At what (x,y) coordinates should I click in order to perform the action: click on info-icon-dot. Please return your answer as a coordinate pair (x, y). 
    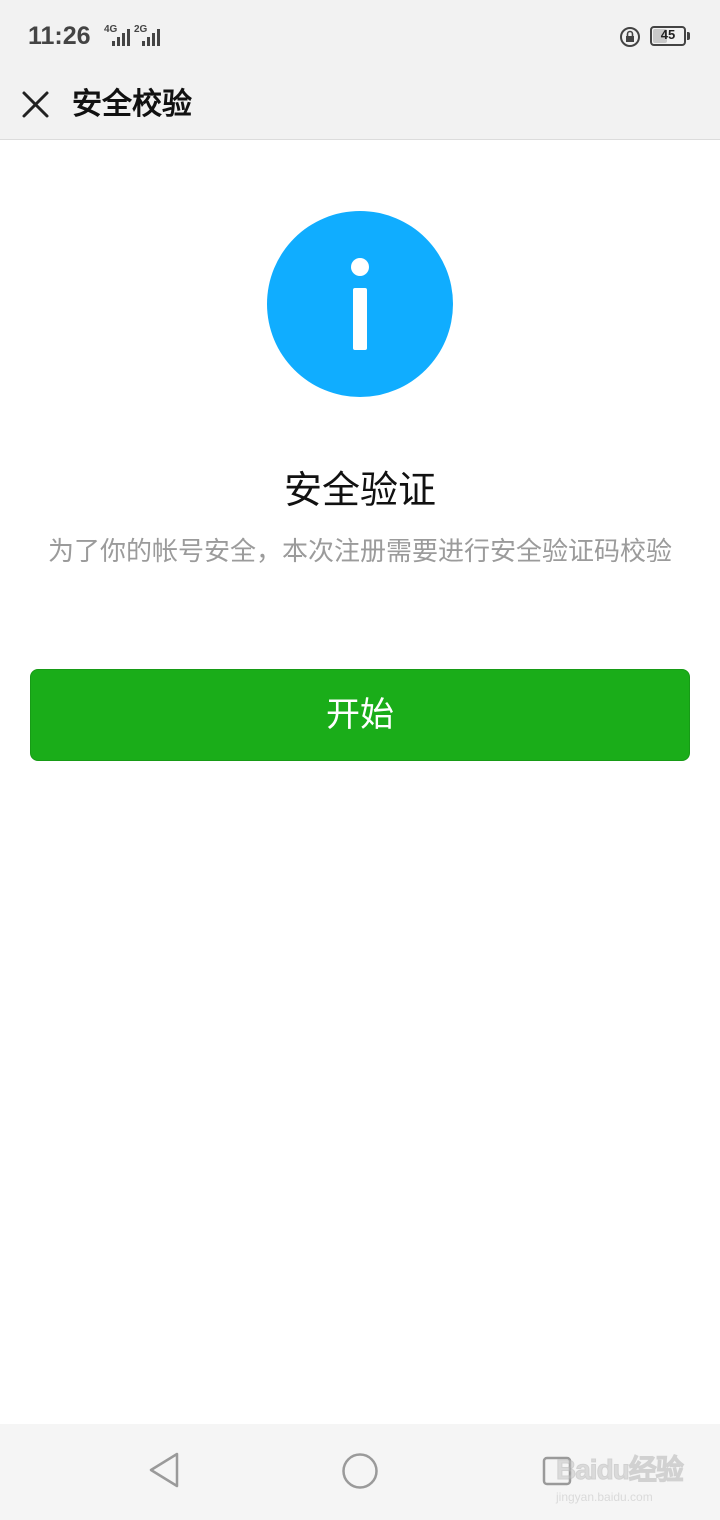
    Looking at the image, I should click on (360, 267).